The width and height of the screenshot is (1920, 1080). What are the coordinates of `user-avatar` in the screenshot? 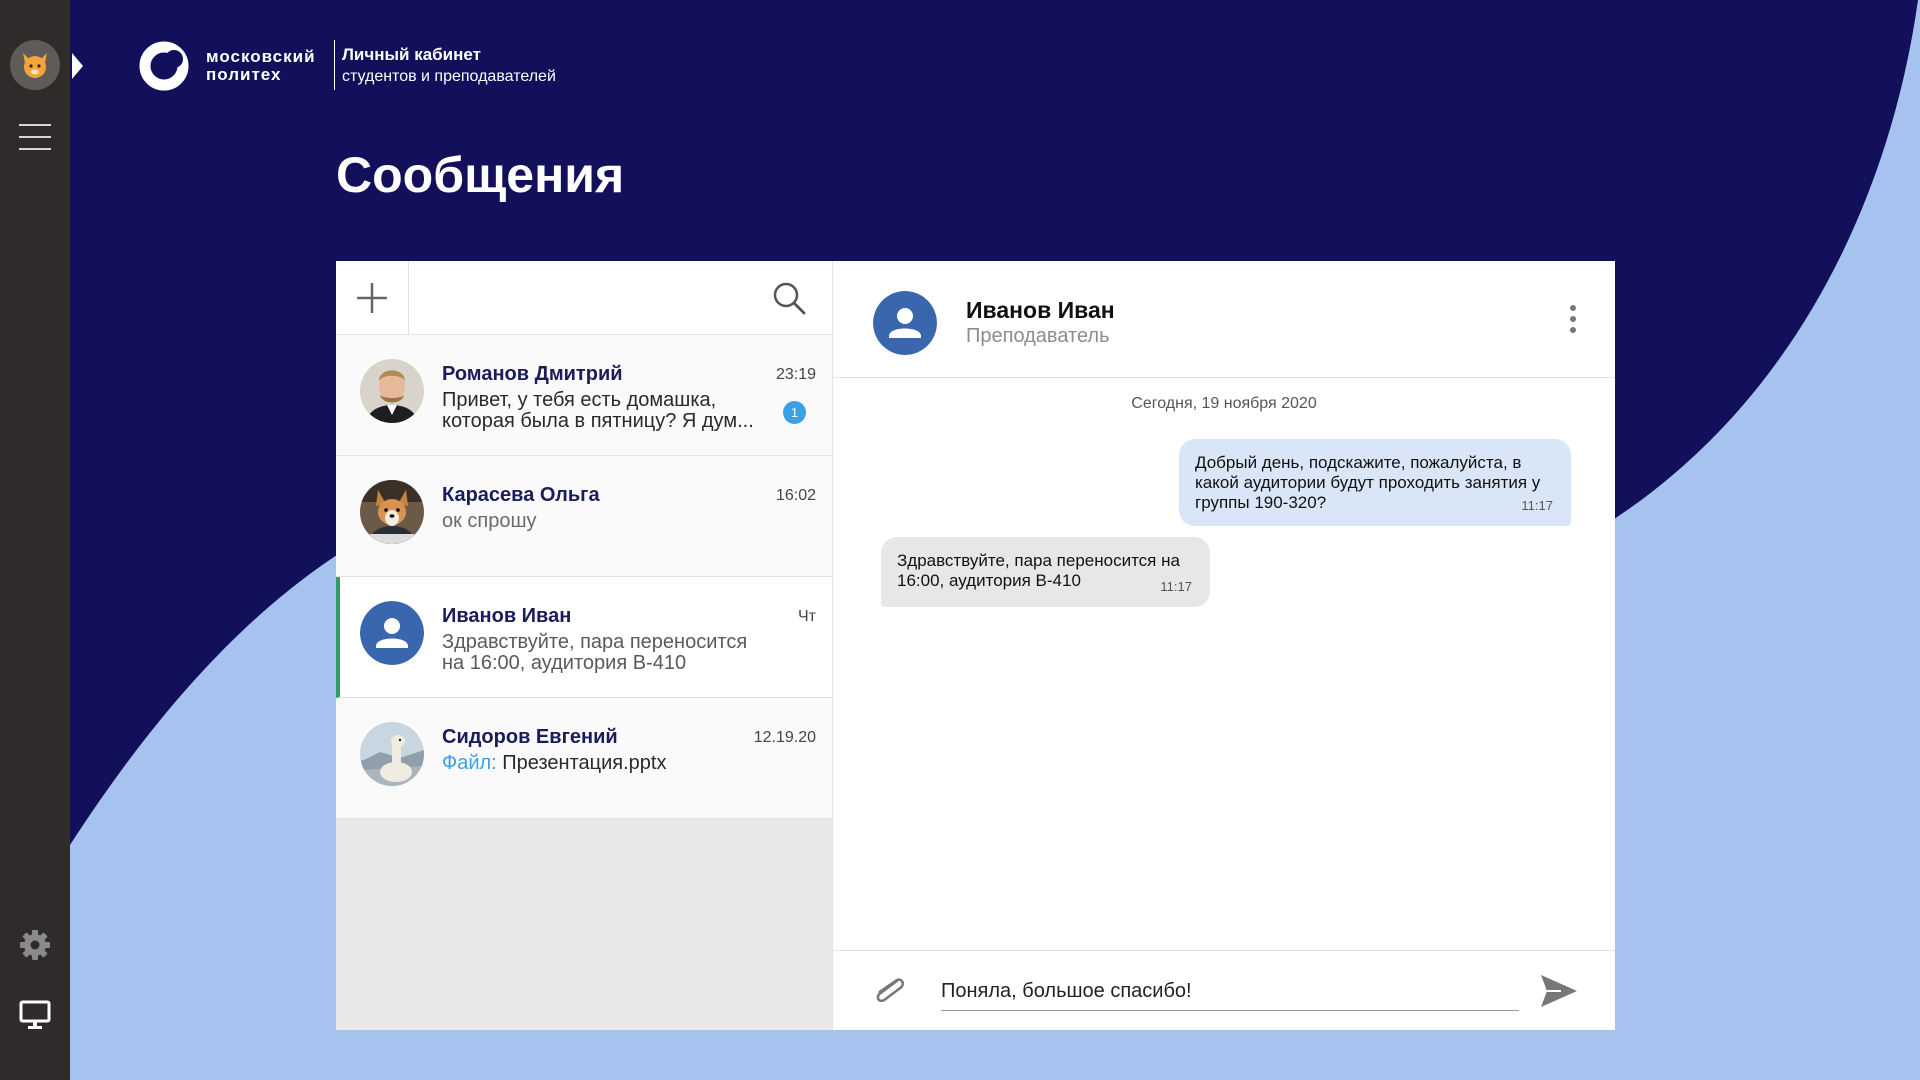 It's located at (35, 65).